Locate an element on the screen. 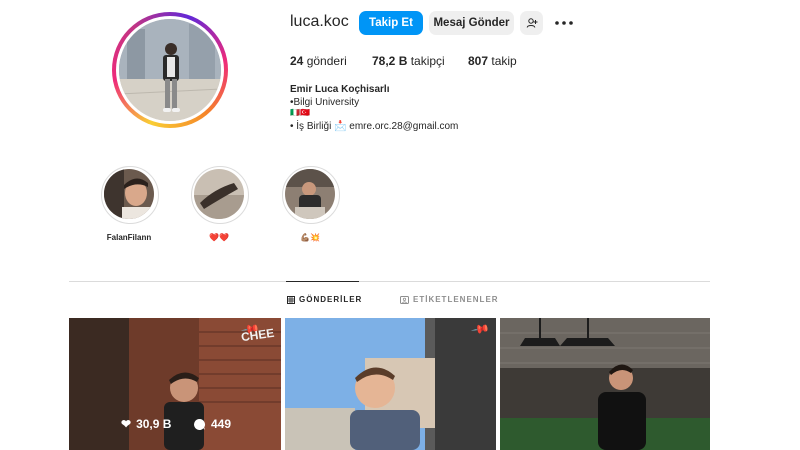  message-button: Mesaj Gönder is located at coordinates (471, 23).